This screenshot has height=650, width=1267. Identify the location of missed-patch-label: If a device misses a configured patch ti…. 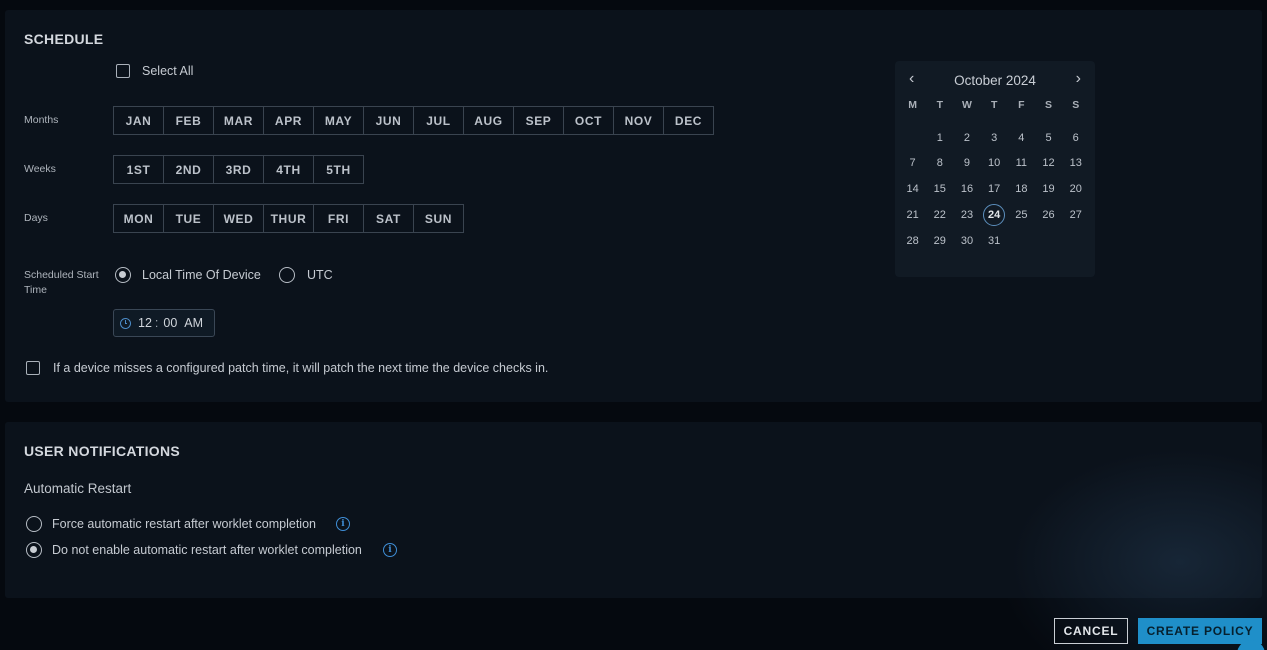
(301, 368).